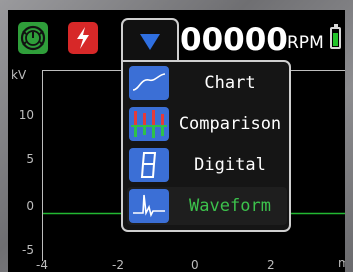  What do you see at coordinates (335, 39) in the screenshot?
I see `battery-level-fill` at bounding box center [335, 39].